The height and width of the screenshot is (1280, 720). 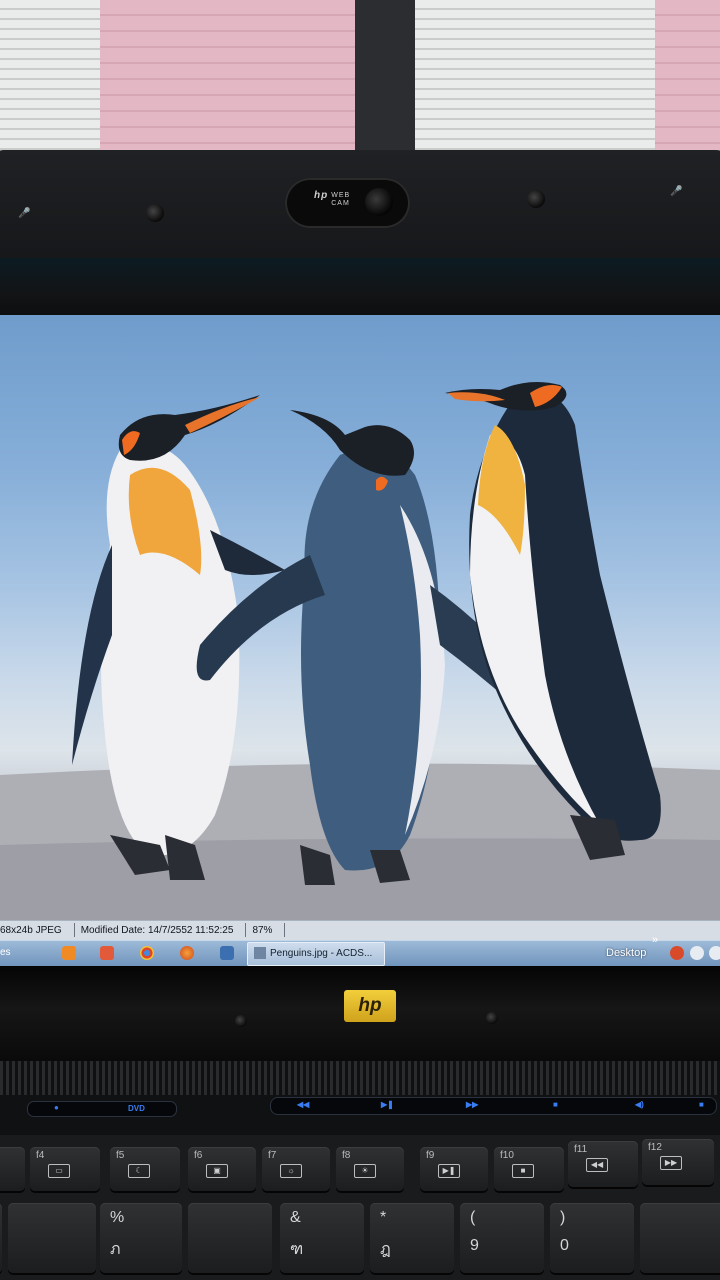 I want to click on quickplay-bar: ● DVD, so click(x=102, y=1109).